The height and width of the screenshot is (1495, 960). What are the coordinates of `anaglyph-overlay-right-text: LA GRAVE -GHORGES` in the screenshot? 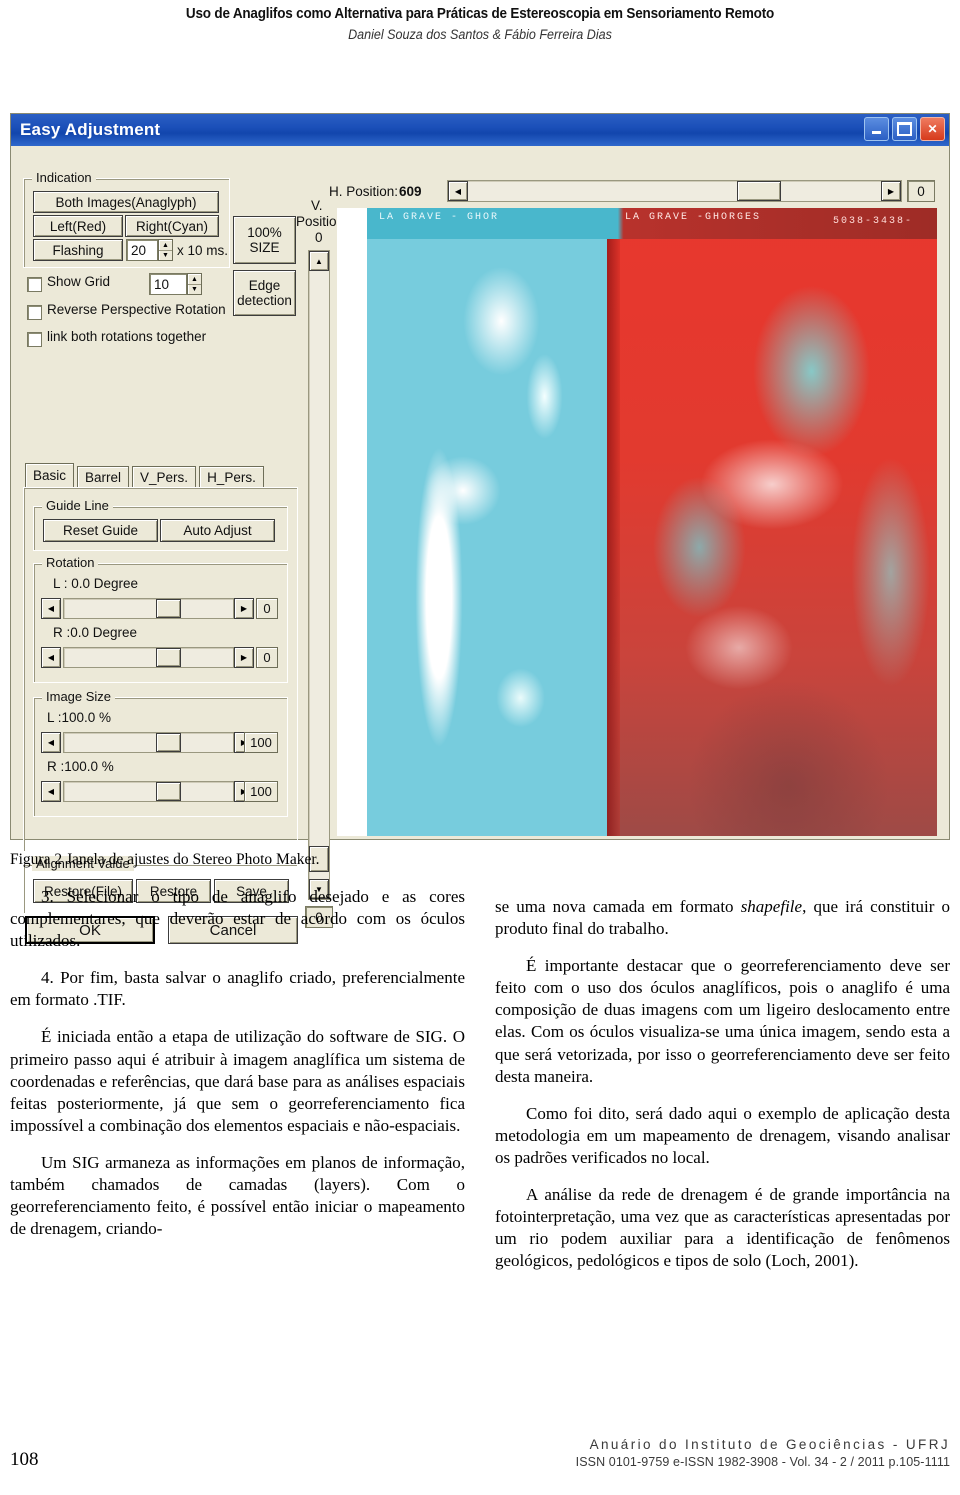 It's located at (693, 217).